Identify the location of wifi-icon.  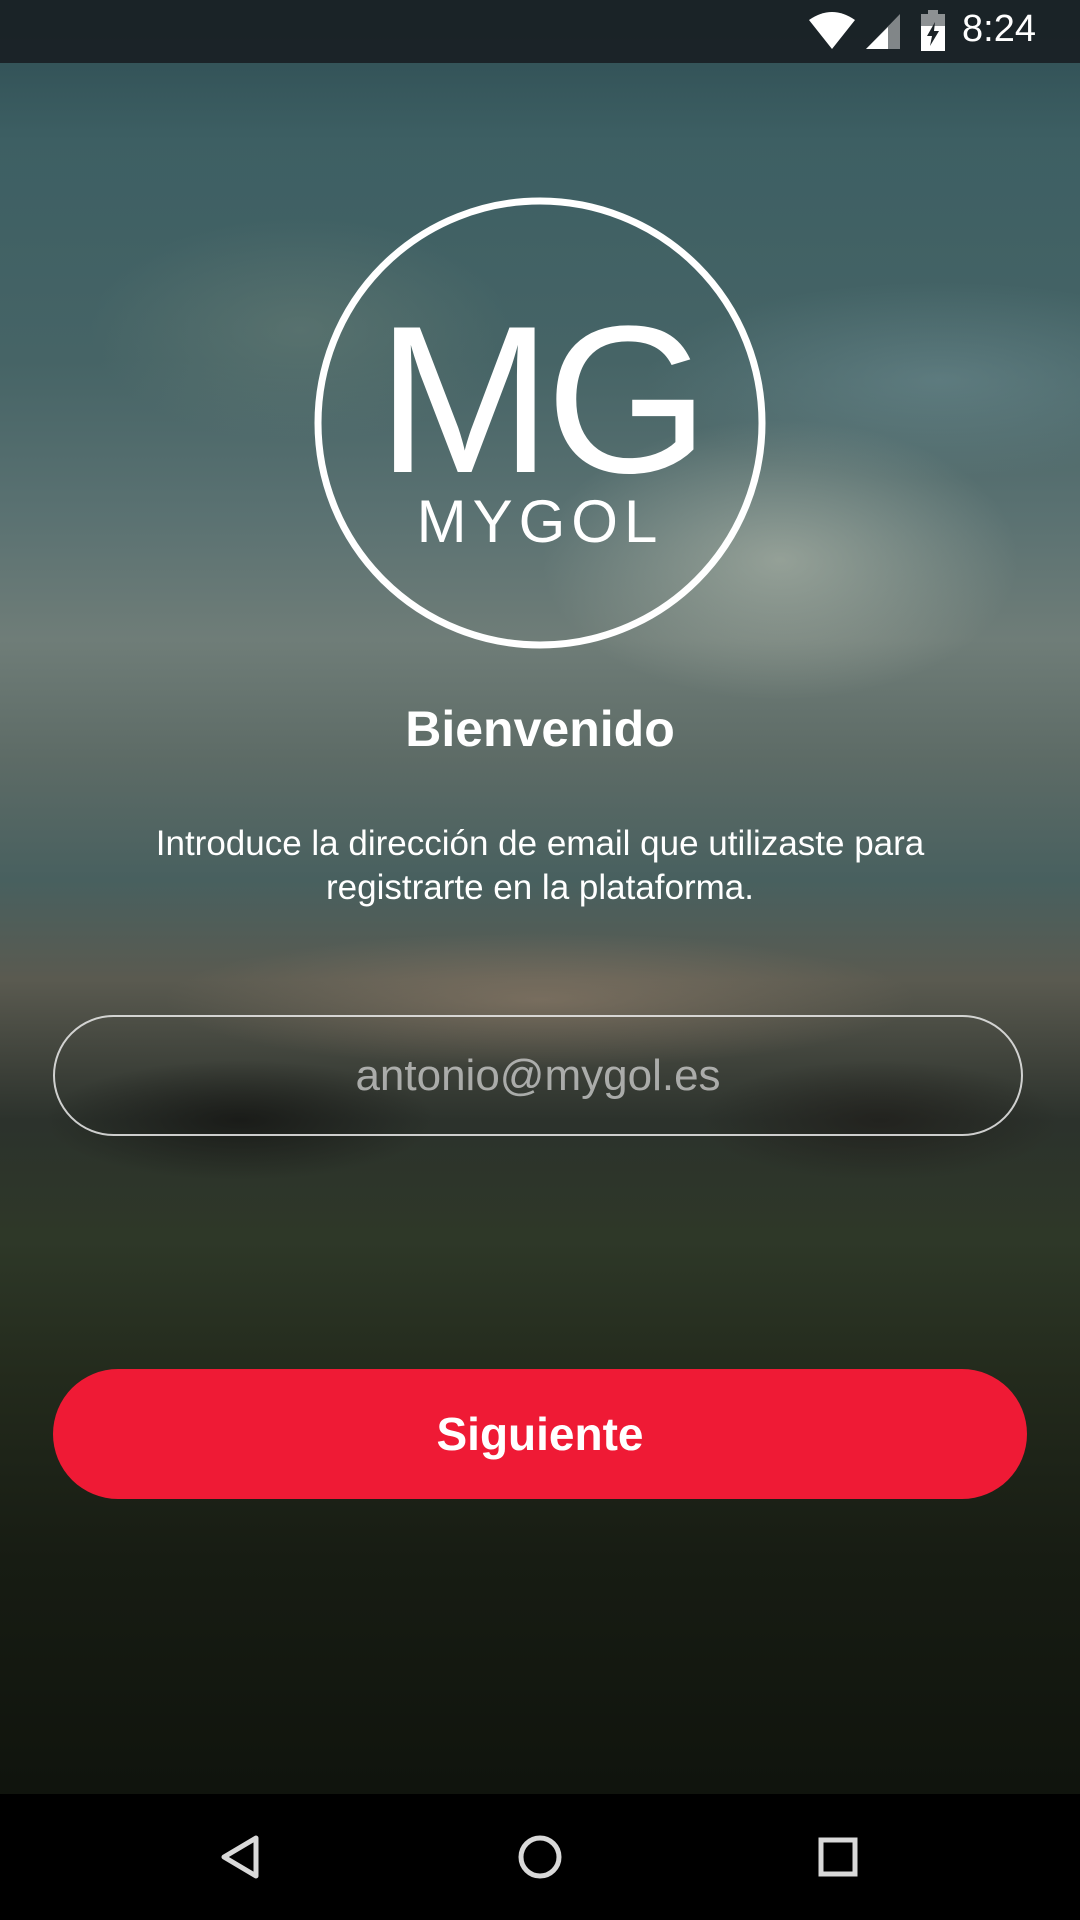
(832, 33).